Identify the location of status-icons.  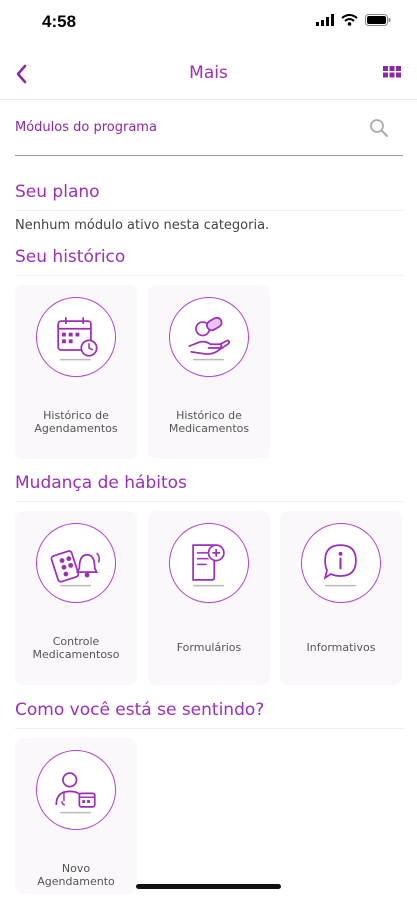
(353, 20).